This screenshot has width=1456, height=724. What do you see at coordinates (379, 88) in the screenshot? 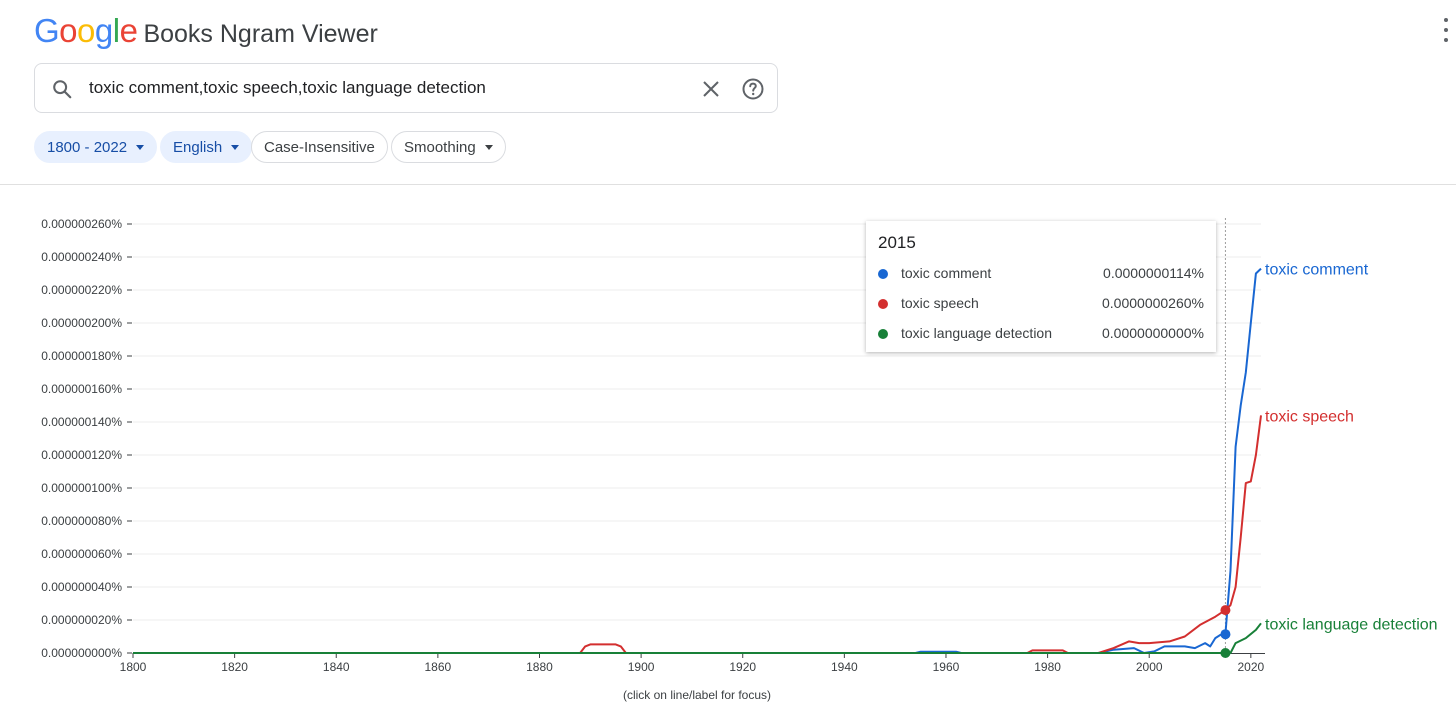
I see `search-input` at bounding box center [379, 88].